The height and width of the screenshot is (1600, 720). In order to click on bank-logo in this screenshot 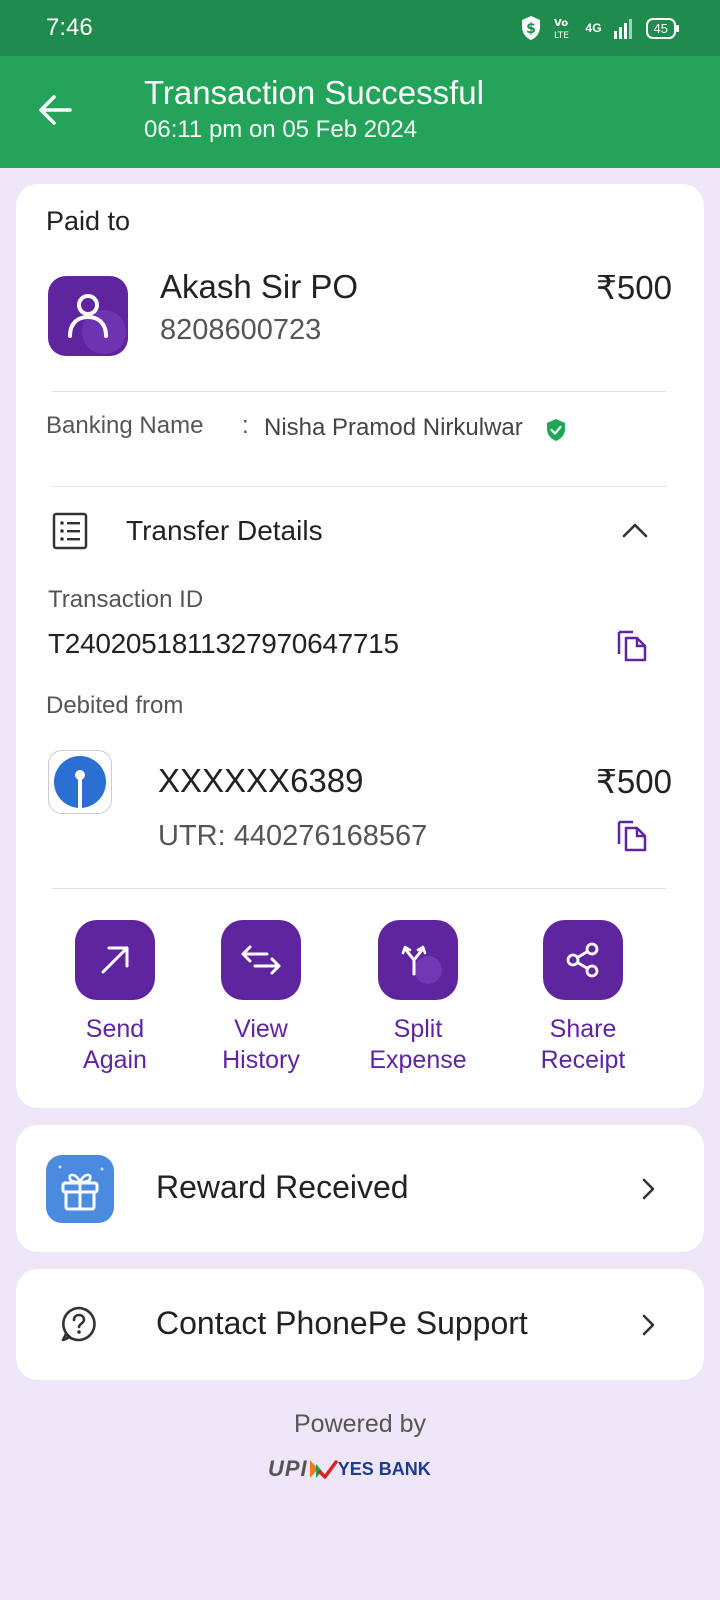, I will do `click(80, 782)`.